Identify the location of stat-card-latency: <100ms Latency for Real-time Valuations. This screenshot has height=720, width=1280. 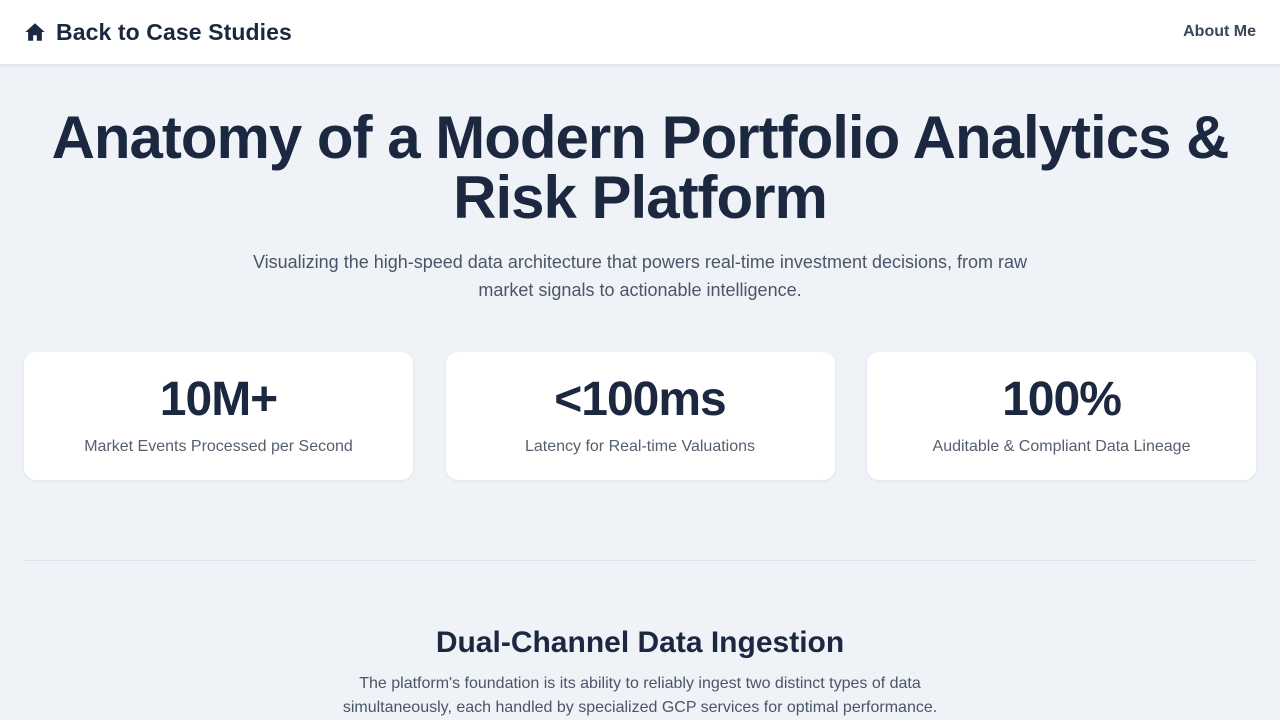
(640, 416).